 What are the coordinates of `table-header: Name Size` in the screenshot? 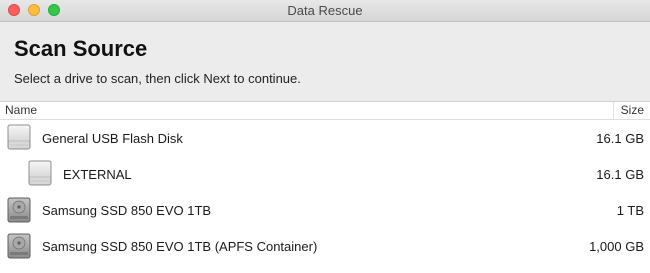 It's located at (325, 111).